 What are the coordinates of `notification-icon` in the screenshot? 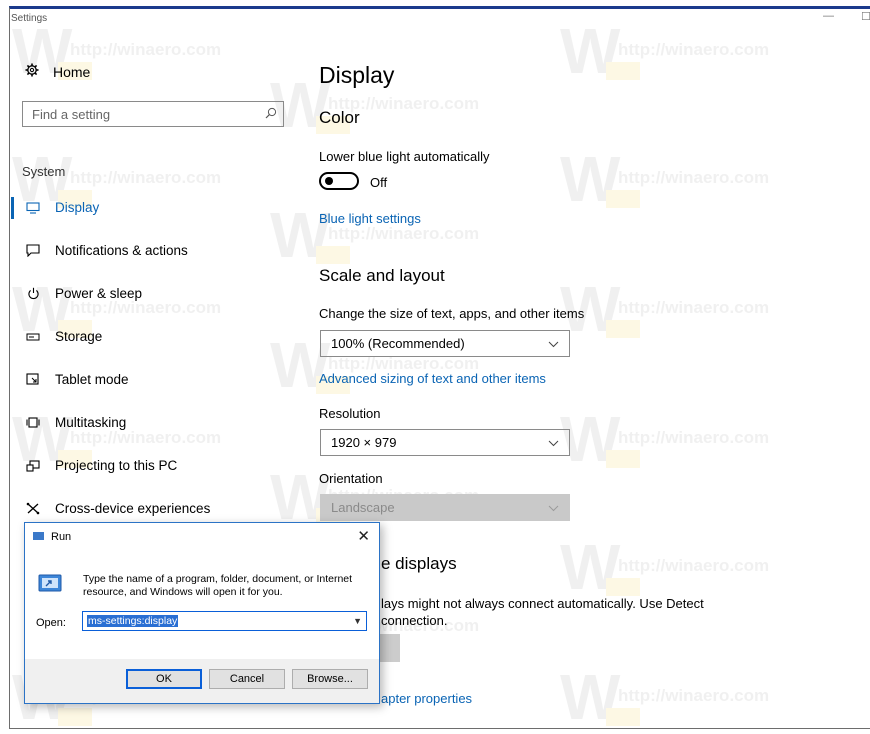 It's located at (33, 250).